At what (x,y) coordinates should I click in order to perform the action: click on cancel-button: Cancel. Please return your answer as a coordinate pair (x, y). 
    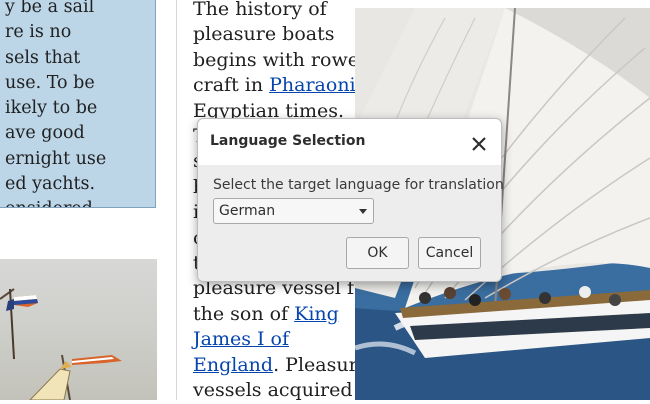
    Looking at the image, I should click on (449, 253).